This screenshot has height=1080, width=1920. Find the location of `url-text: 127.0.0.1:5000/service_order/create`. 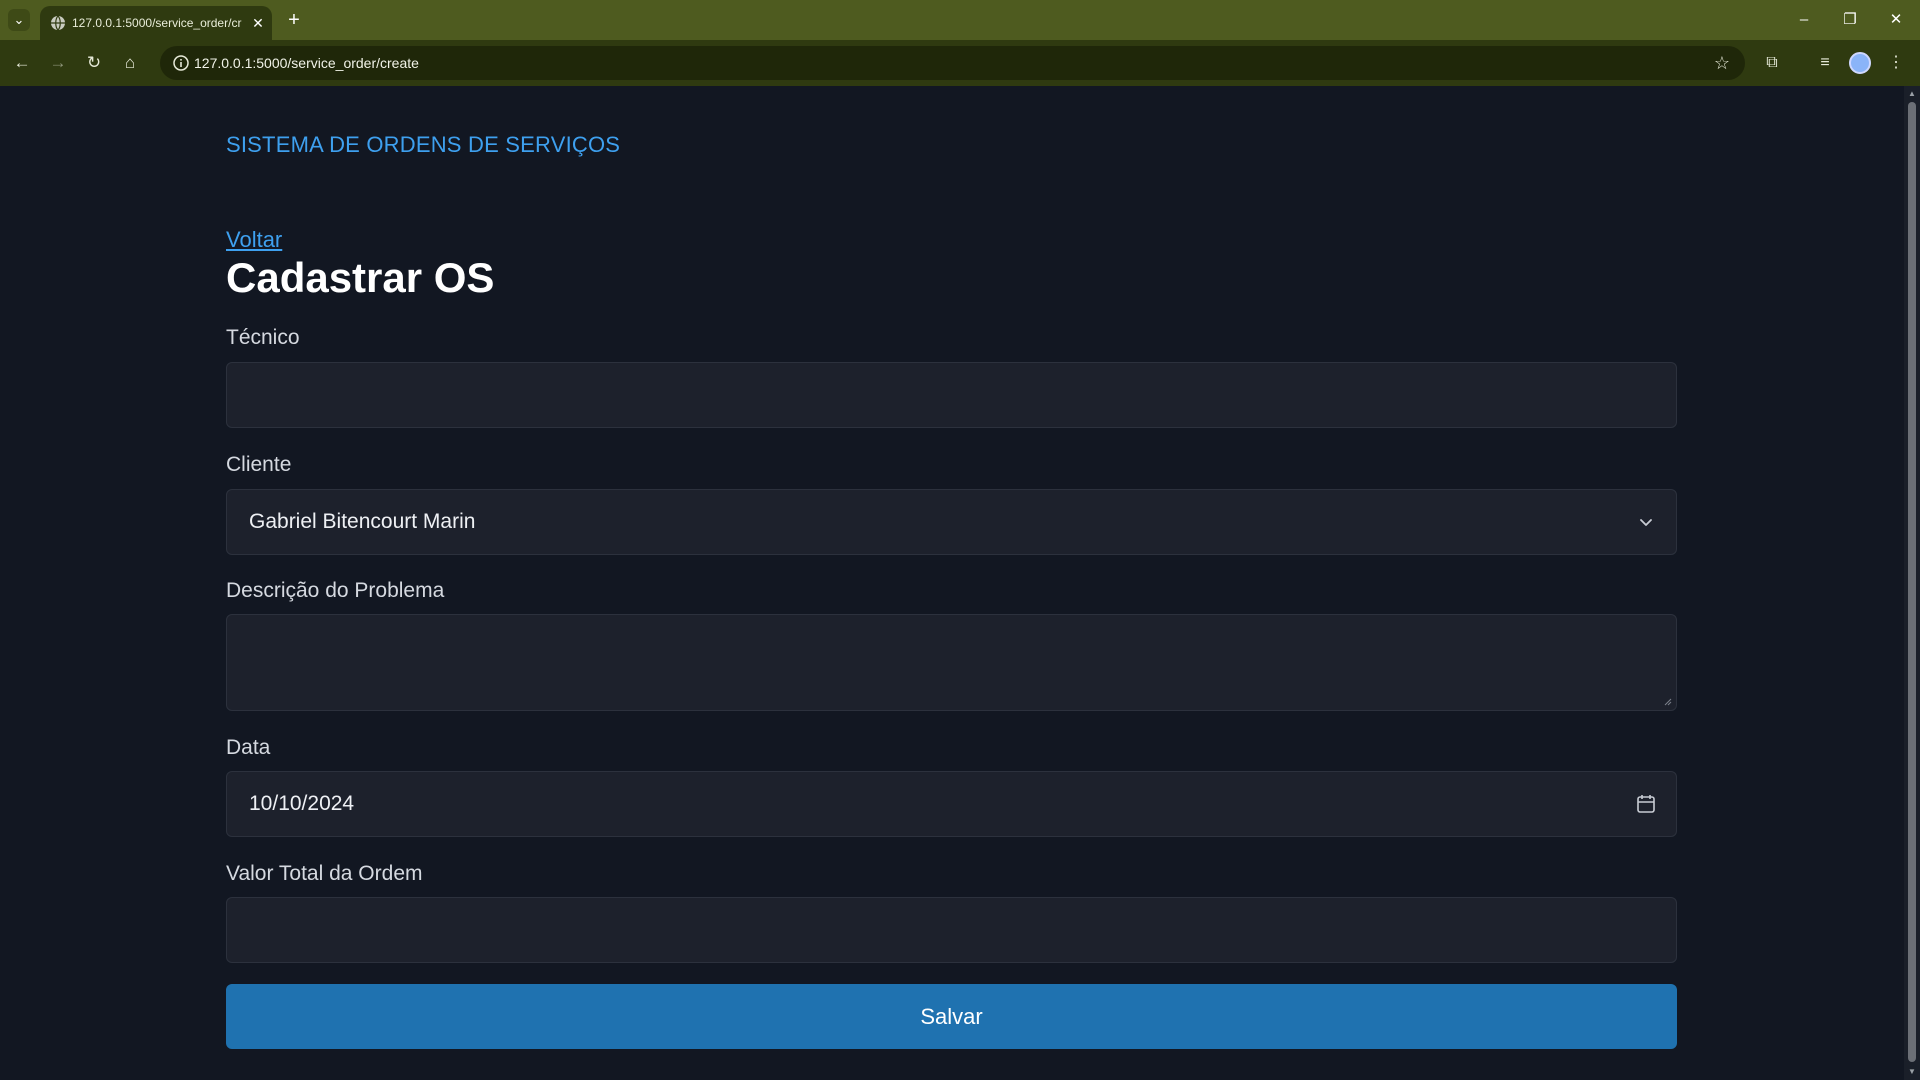

url-text: 127.0.0.1:5000/service_order/create is located at coordinates (306, 63).